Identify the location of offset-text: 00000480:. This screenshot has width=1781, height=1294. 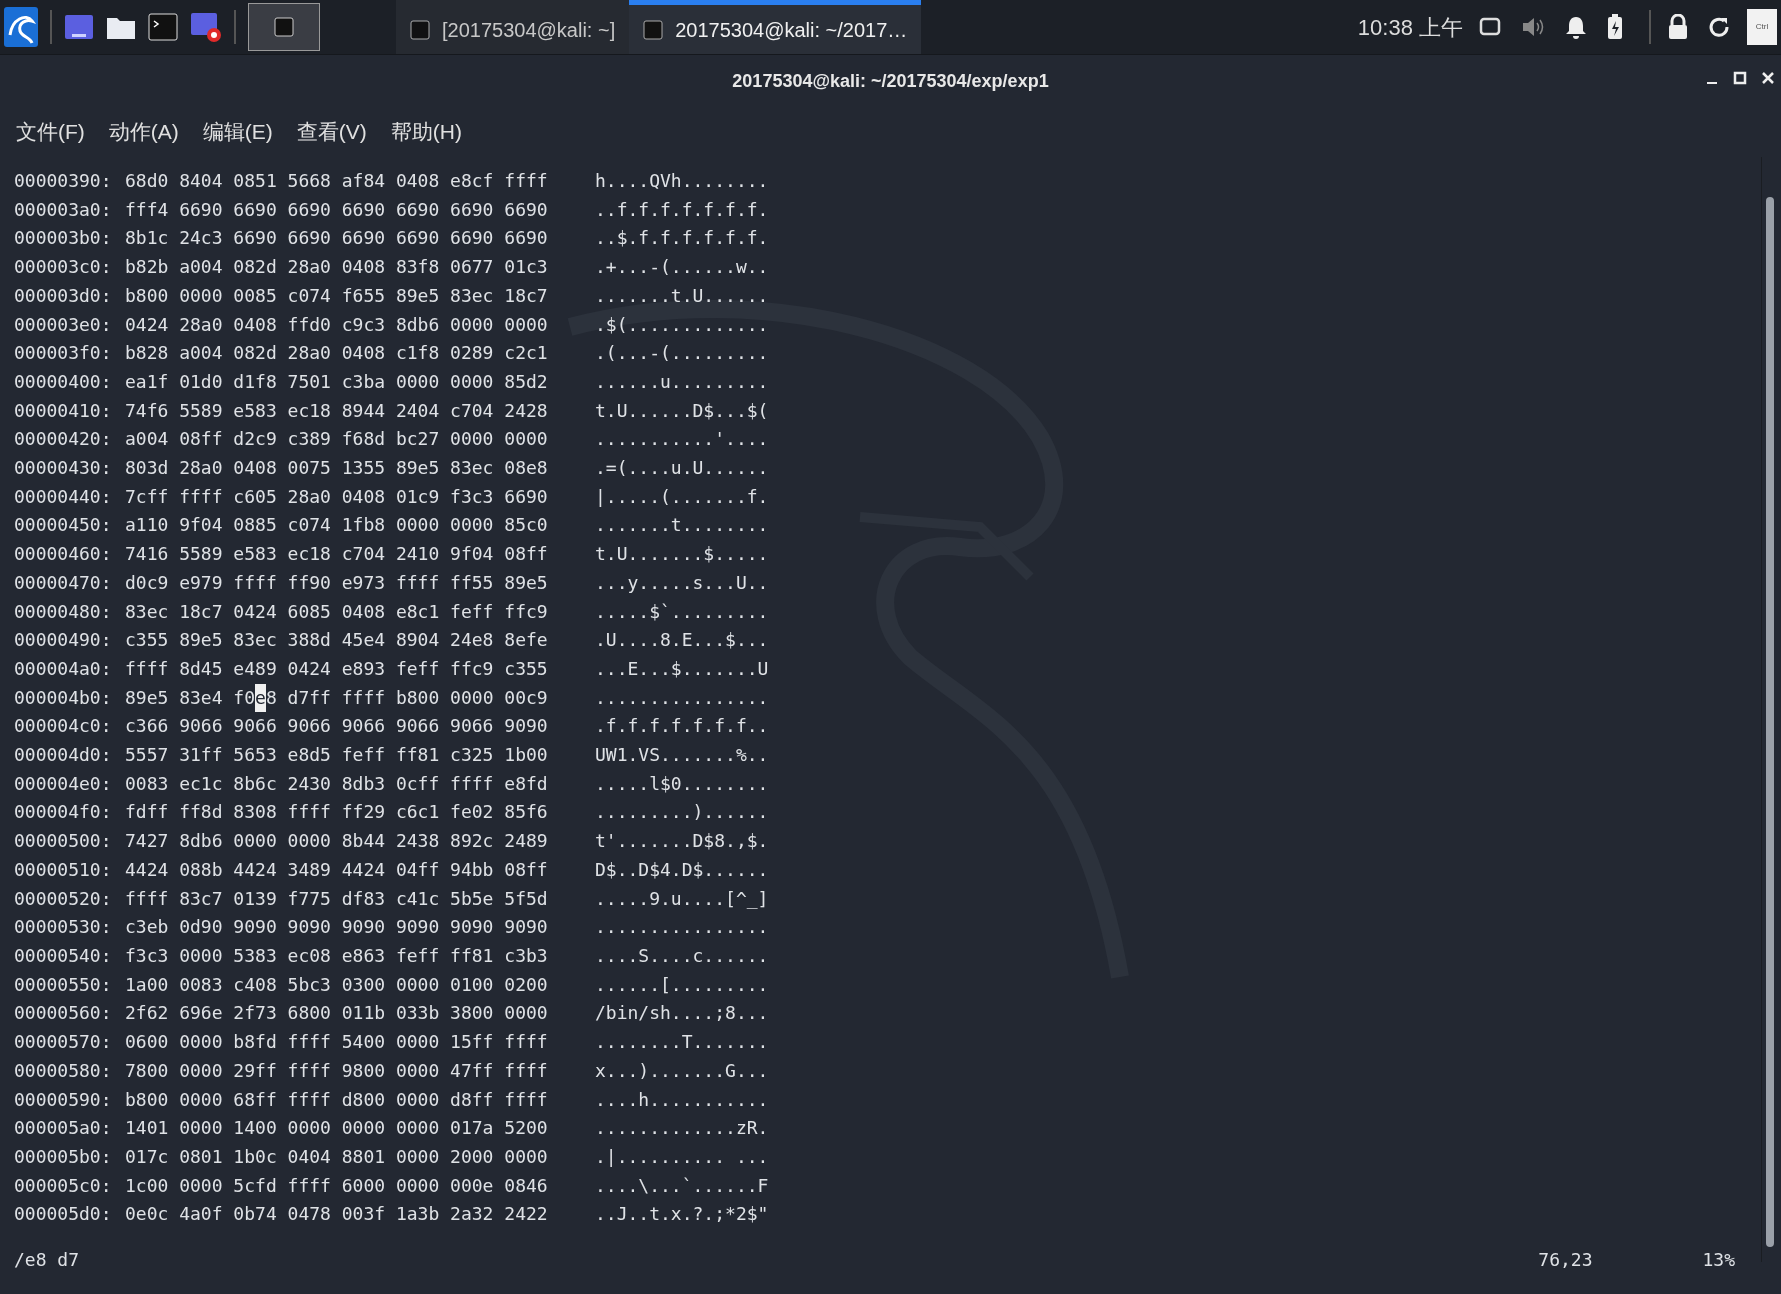
(63, 611).